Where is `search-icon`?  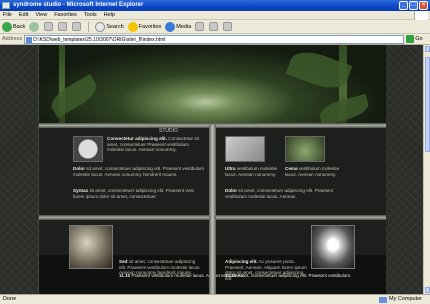
search-icon is located at coordinates (100, 26).